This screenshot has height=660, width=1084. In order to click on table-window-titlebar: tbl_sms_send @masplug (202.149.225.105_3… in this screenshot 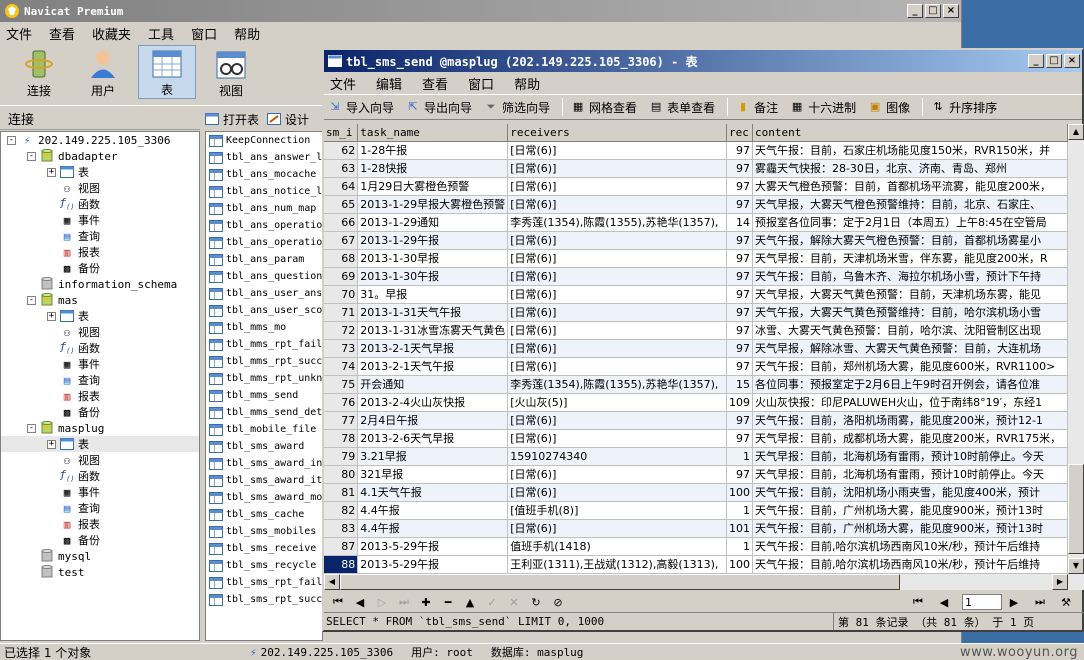, I will do `click(703, 61)`.